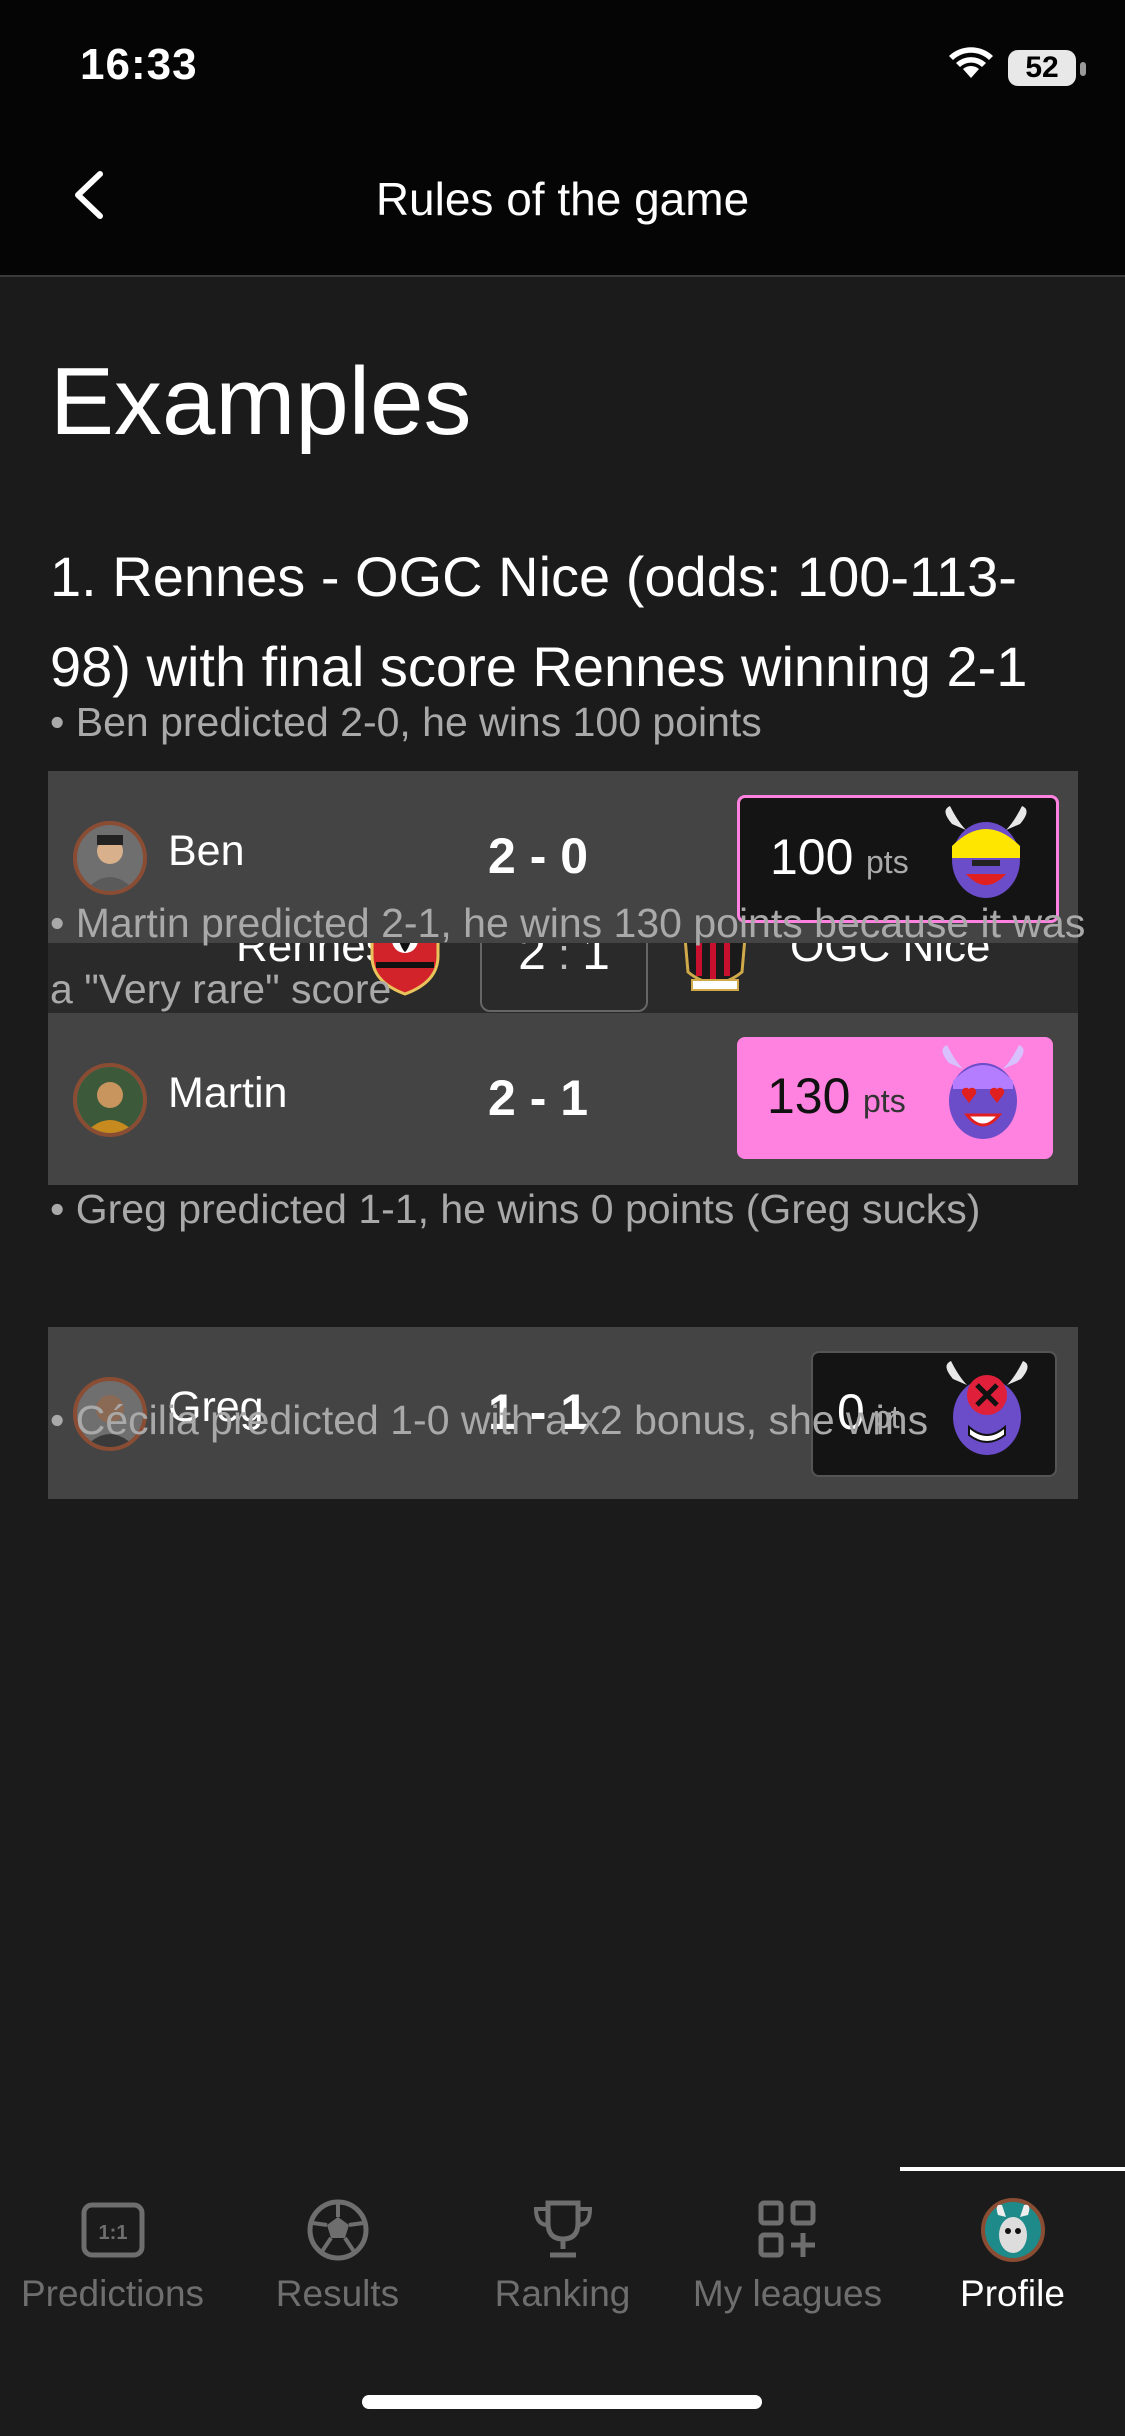 The width and height of the screenshot is (1125, 2436). I want to click on predictions-icon: 1:1, so click(113, 2230).